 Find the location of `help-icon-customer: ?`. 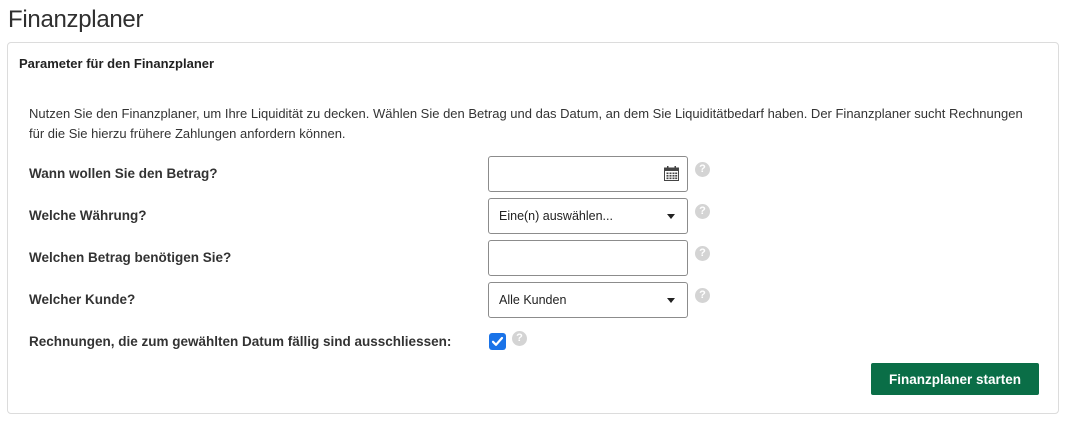

help-icon-customer: ? is located at coordinates (702, 295).